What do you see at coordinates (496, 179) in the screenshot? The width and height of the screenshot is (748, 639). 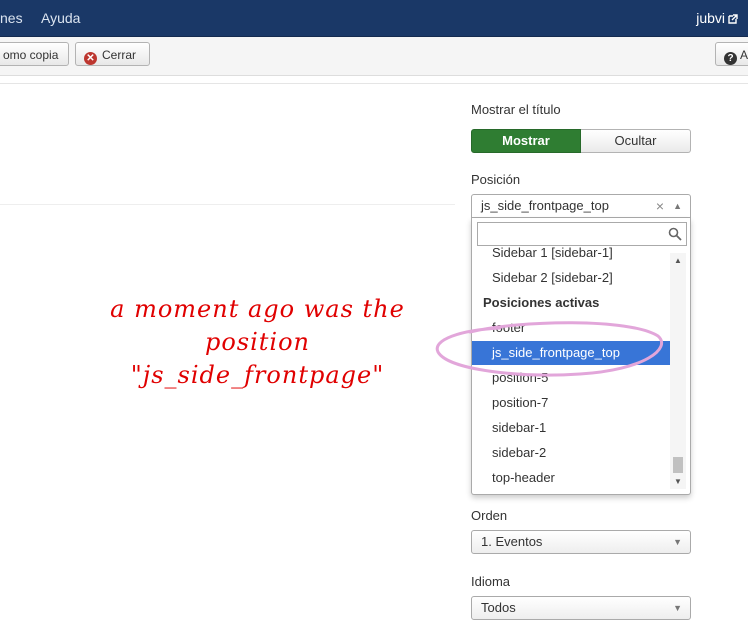 I see `position-label: Posición` at bounding box center [496, 179].